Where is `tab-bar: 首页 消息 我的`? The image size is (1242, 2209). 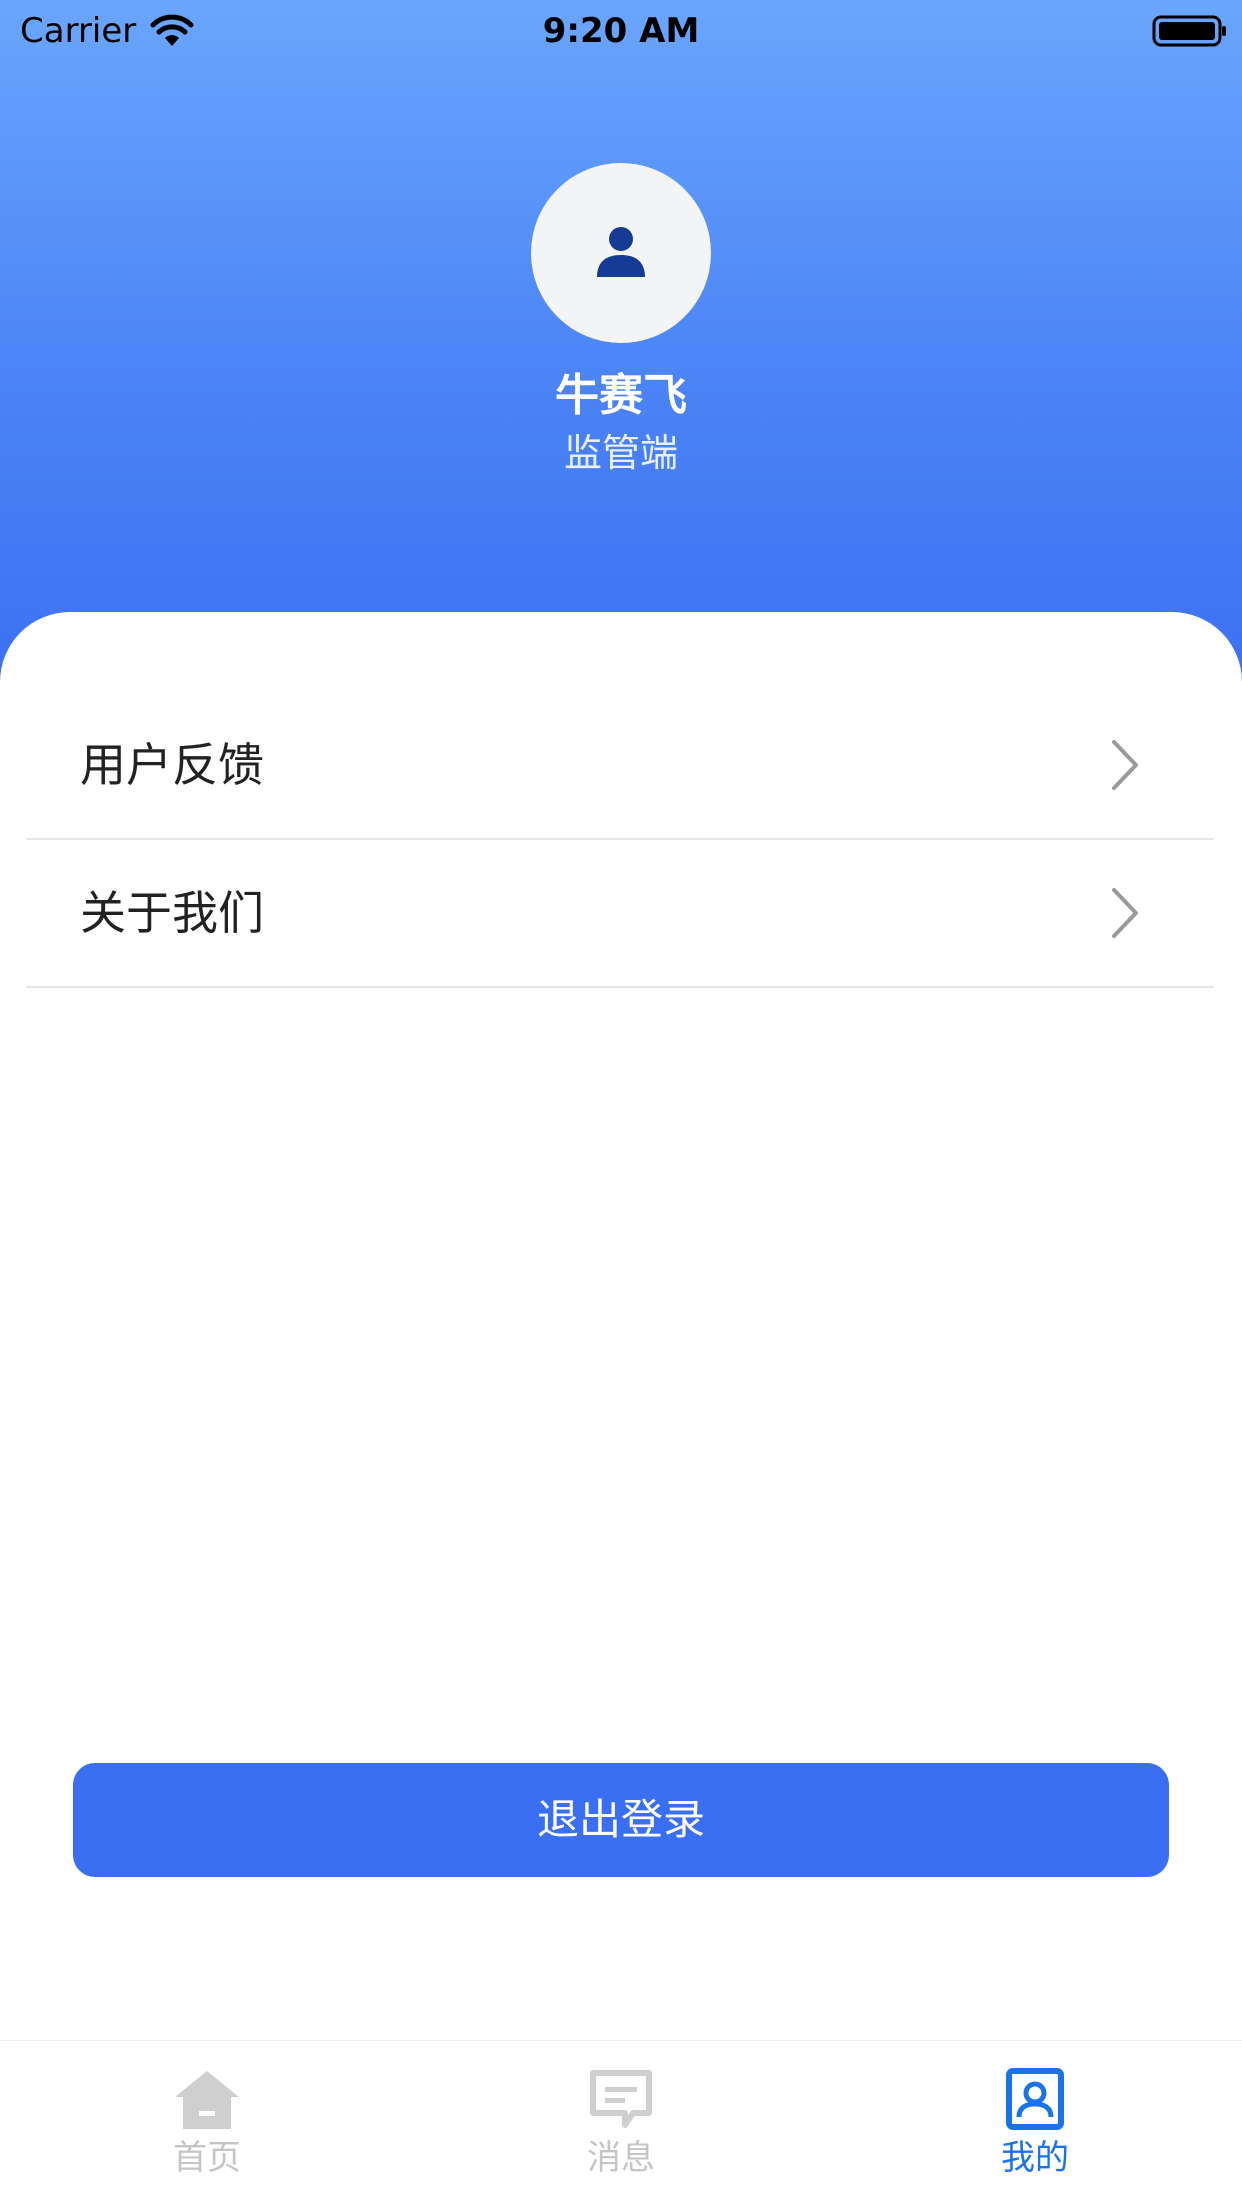
tab-bar: 首页 消息 我的 is located at coordinates (621, 2124).